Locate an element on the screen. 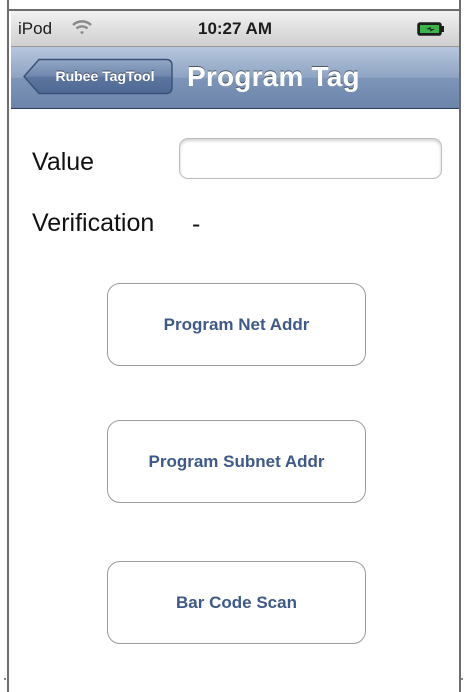 The image size is (469, 692). page-title: Program Tag is located at coordinates (273, 76).